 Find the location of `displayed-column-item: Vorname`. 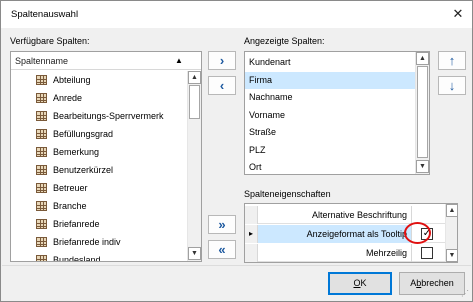

displayed-column-item: Vorname is located at coordinates (330, 116).